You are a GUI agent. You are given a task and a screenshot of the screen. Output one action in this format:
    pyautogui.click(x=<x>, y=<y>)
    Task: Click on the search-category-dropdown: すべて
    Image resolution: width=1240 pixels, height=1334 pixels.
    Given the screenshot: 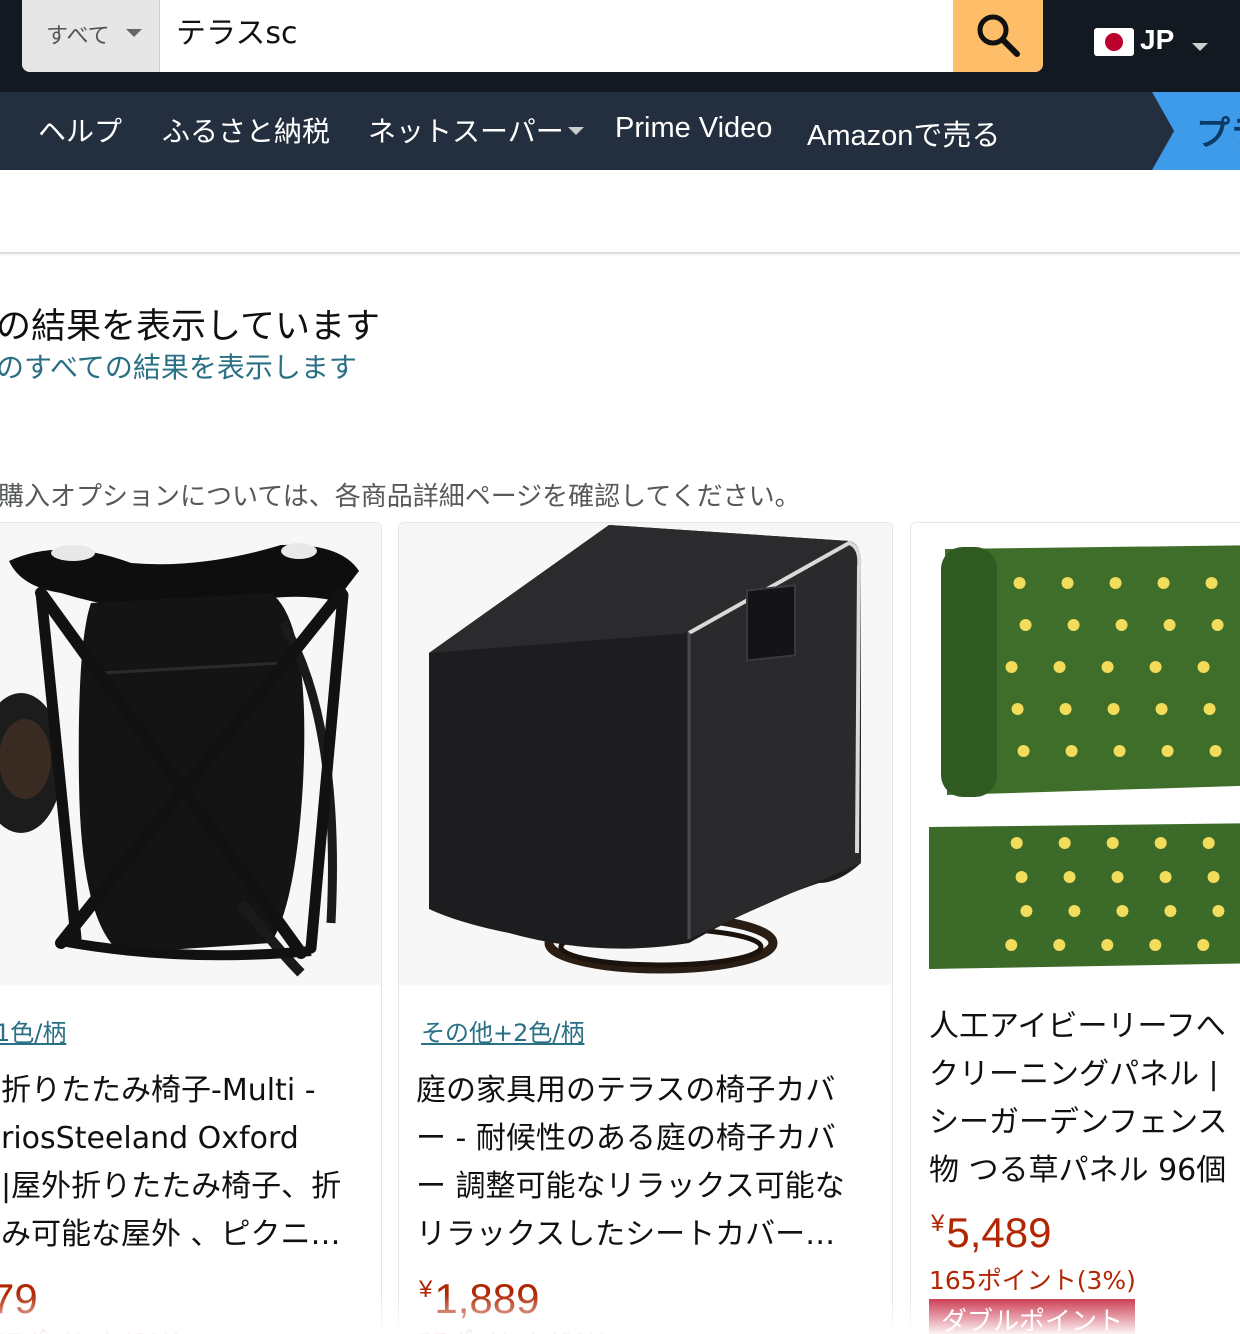 What is the action you would take?
    pyautogui.click(x=91, y=36)
    